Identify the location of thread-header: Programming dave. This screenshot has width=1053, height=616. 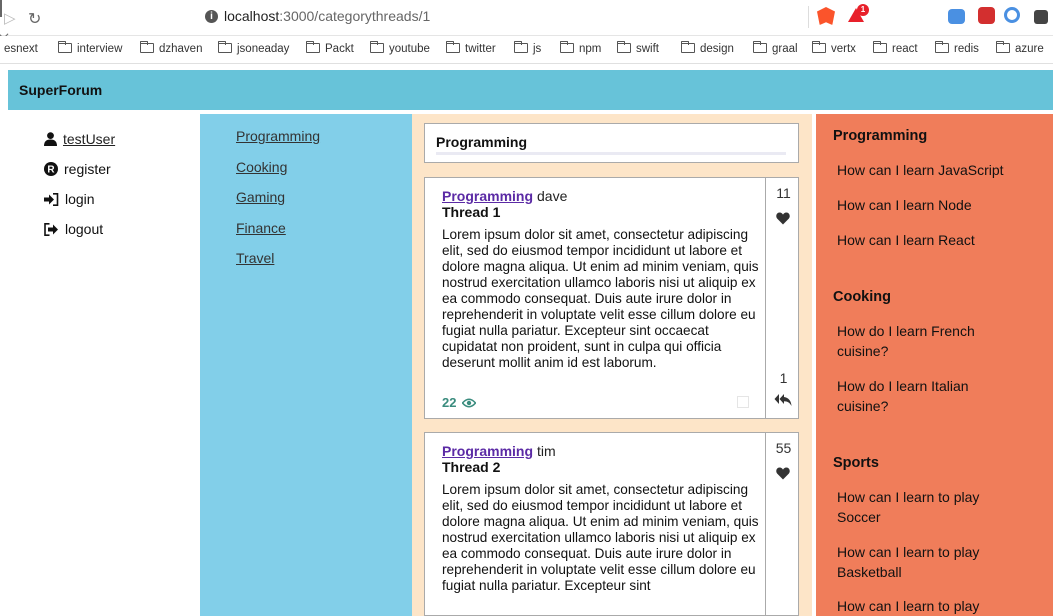
(504, 196).